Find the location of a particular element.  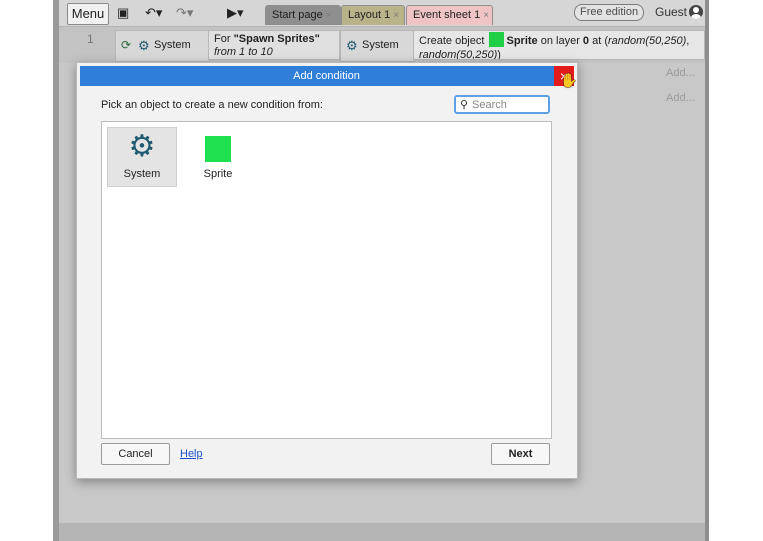

cancel-button: Cancel is located at coordinates (135, 454).